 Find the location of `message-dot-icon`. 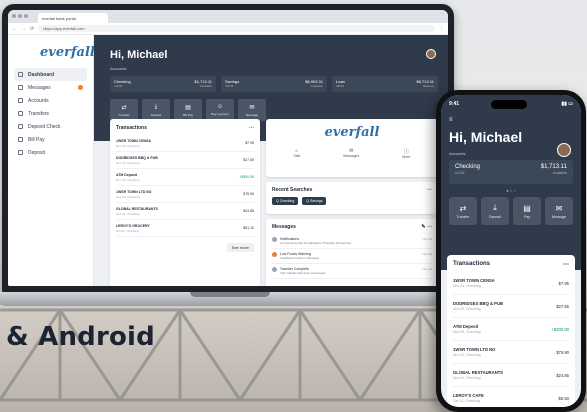

message-dot-icon is located at coordinates (274, 269).